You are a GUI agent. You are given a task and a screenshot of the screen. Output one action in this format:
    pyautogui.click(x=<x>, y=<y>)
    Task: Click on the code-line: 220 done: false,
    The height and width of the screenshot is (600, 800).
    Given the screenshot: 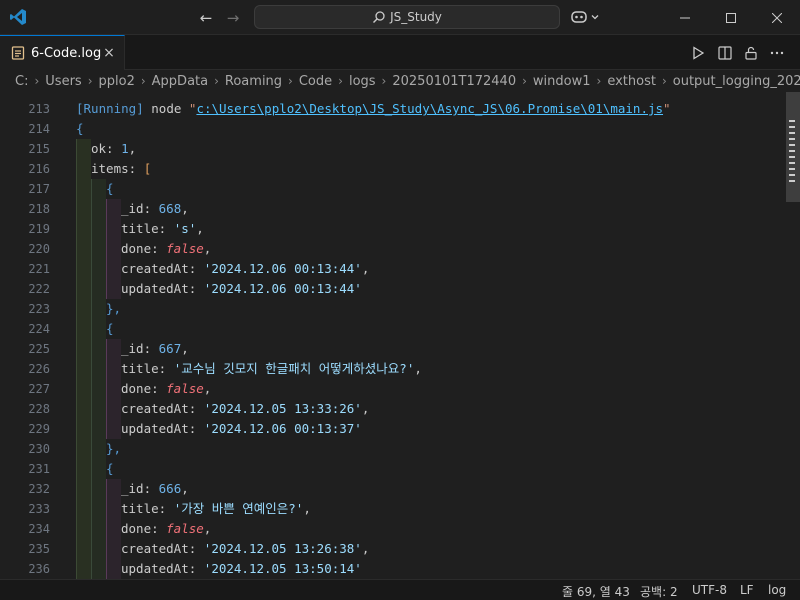 What is the action you would take?
    pyautogui.click(x=393, y=249)
    